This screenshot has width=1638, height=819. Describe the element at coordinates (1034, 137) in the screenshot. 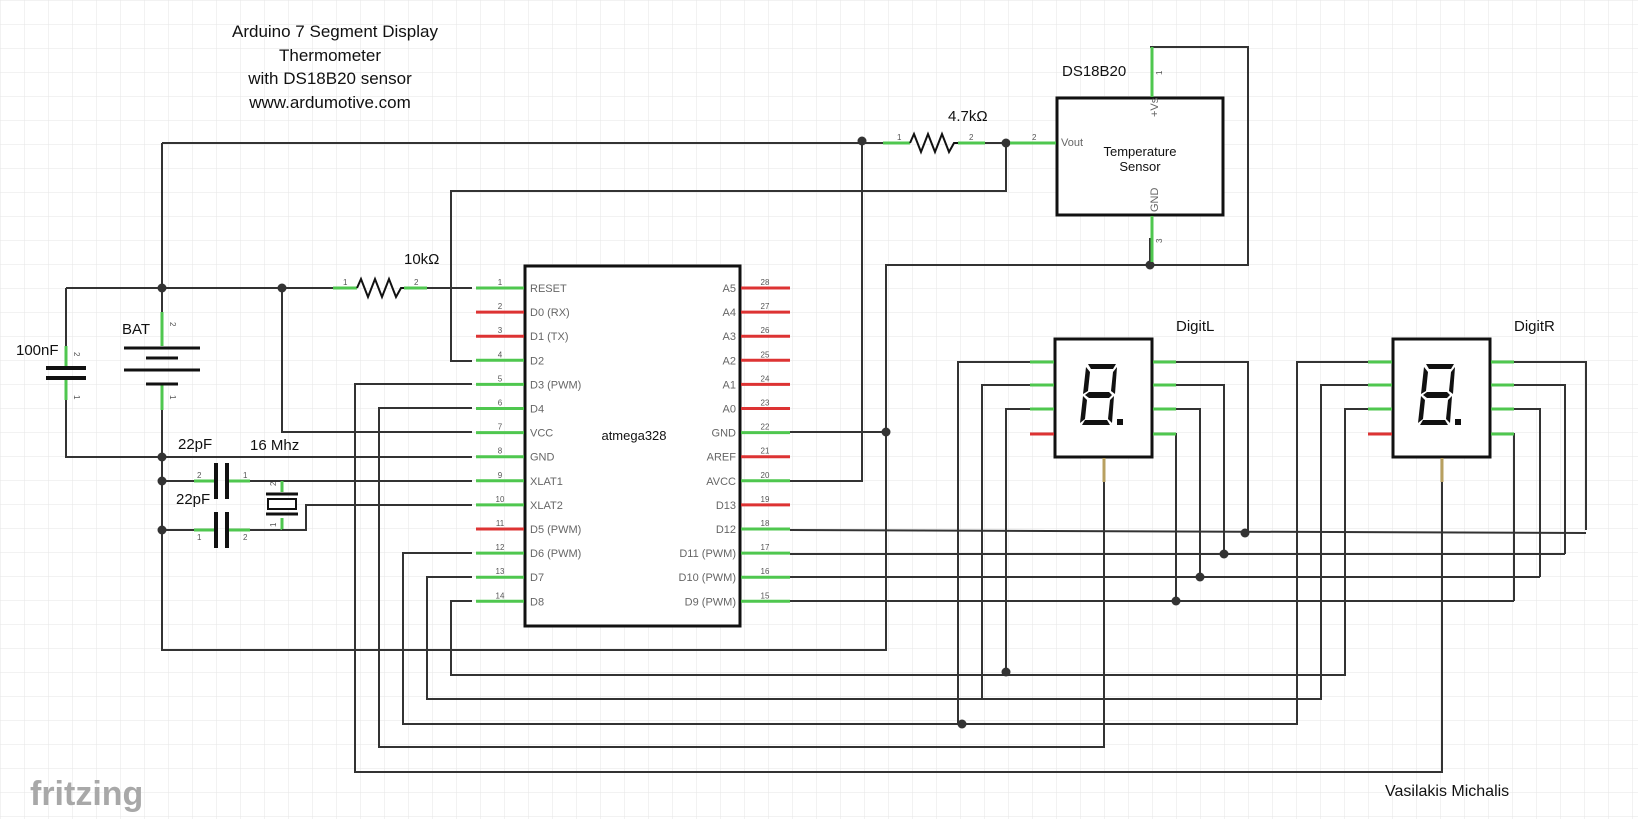

I see `sensor-pin-vout-num: 2` at that location.